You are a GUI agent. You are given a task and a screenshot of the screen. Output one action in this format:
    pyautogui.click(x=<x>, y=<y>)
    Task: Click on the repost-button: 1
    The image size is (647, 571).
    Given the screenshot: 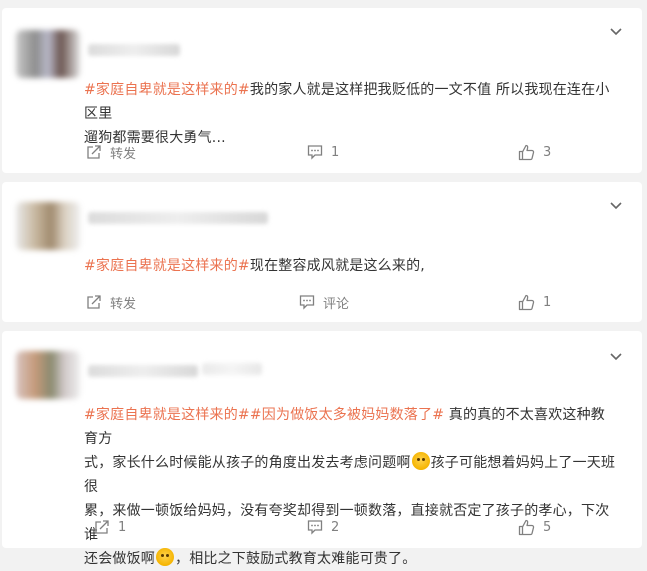 What is the action you would take?
    pyautogui.click(x=110, y=527)
    